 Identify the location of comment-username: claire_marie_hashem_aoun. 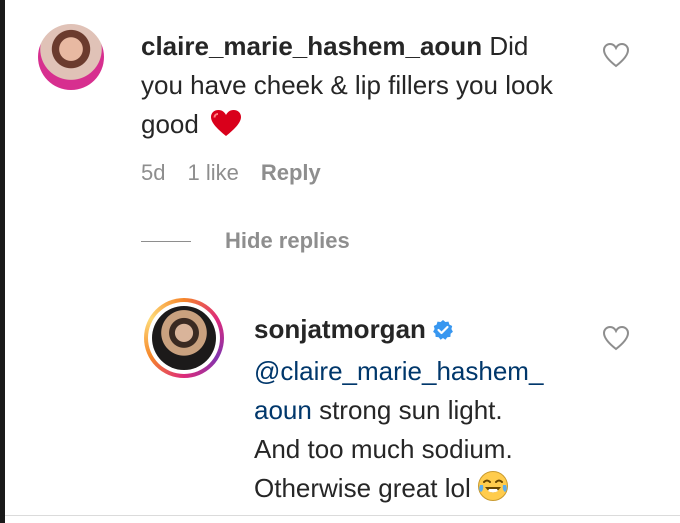
(311, 46).